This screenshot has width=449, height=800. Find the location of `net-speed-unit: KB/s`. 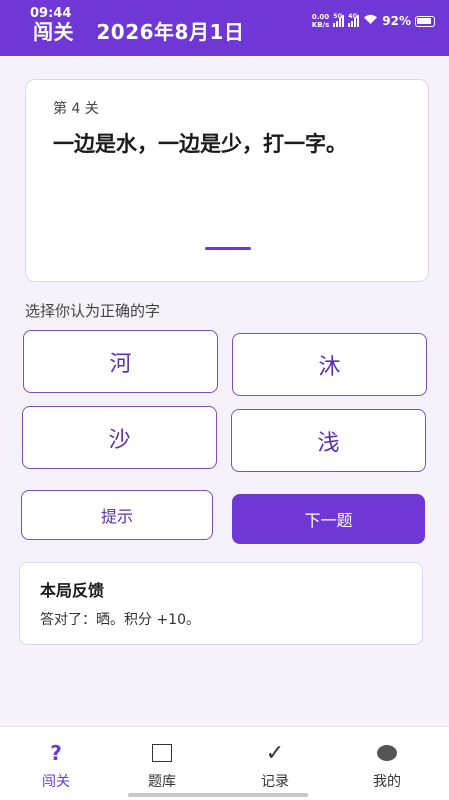

net-speed-unit: KB/s is located at coordinates (320, 25).